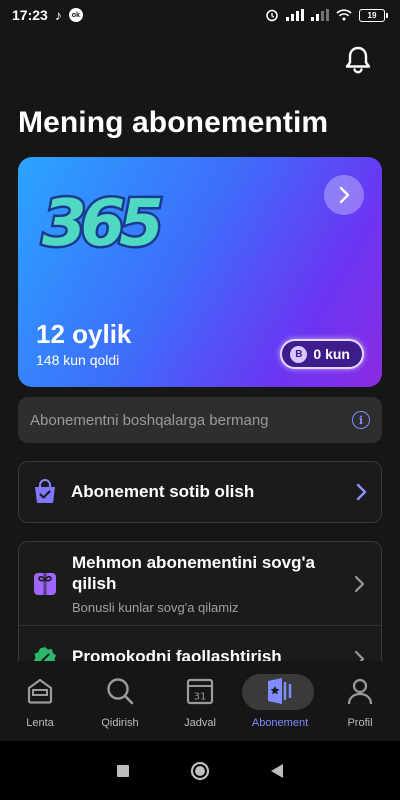 The width and height of the screenshot is (400, 800). I want to click on back-icon, so click(277, 771).